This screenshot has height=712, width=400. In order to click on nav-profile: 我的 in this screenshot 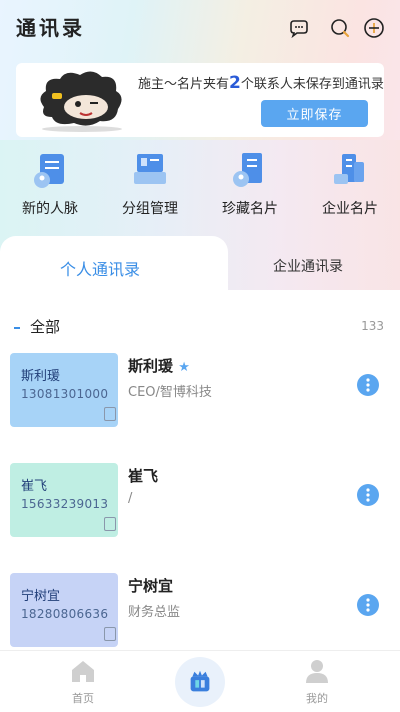, I will do `click(317, 681)`.